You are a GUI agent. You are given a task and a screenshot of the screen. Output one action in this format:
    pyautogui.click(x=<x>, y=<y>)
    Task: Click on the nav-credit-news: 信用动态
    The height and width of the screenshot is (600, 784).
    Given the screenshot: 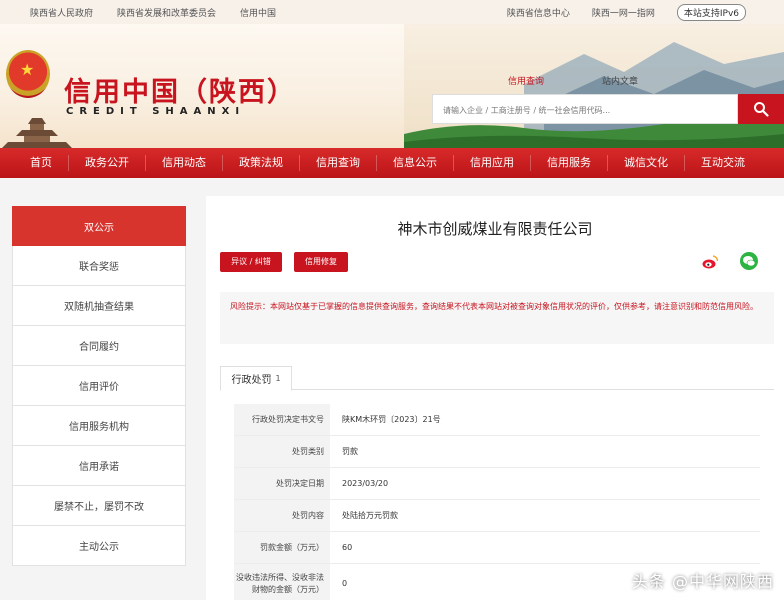 What is the action you would take?
    pyautogui.click(x=184, y=163)
    